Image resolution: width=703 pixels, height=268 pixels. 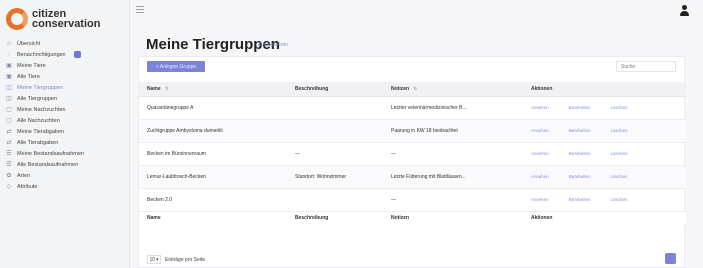 I want to click on sidebar-item-label: Meine Bestandsaufnahmen, so click(x=50, y=153).